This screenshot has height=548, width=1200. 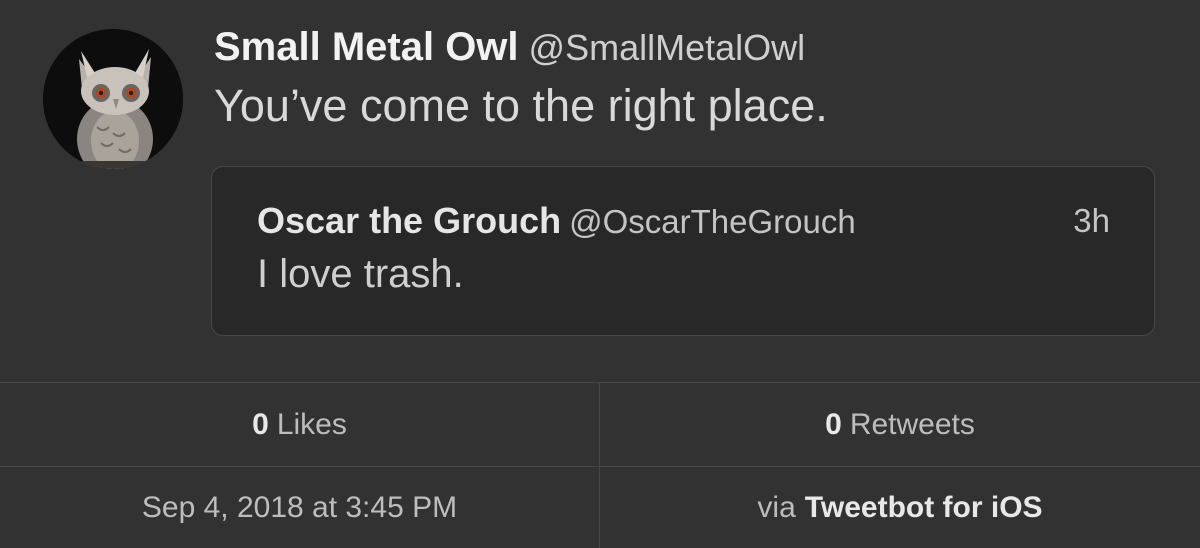 What do you see at coordinates (833, 424) in the screenshot?
I see `retweets-count: 0` at bounding box center [833, 424].